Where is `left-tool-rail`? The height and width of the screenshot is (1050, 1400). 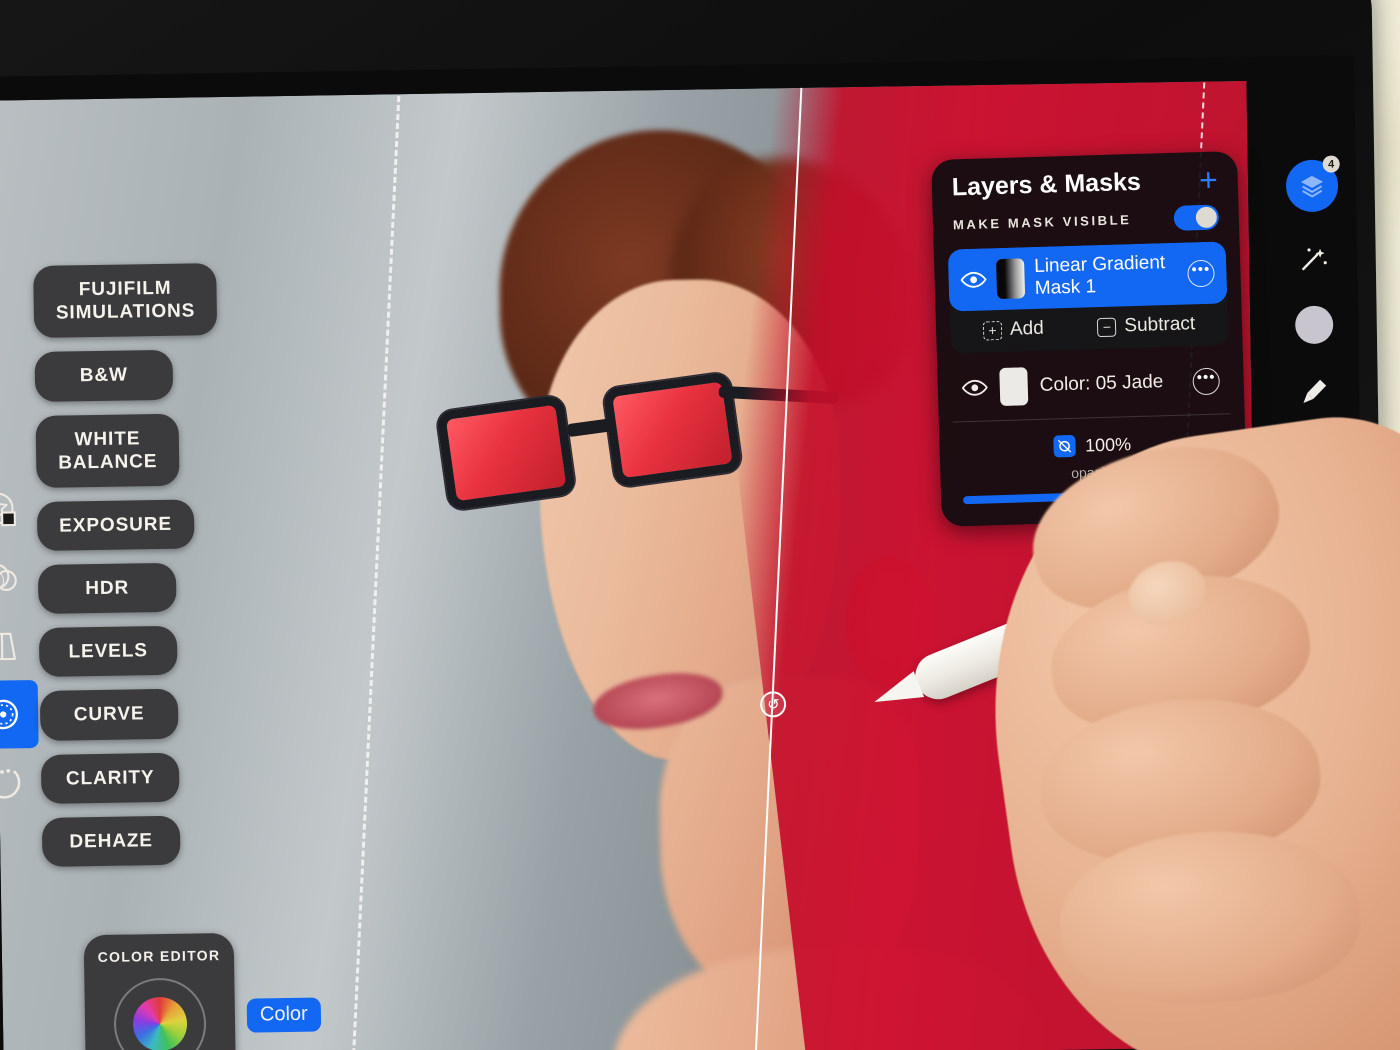 left-tool-rail is located at coordinates (20, 646).